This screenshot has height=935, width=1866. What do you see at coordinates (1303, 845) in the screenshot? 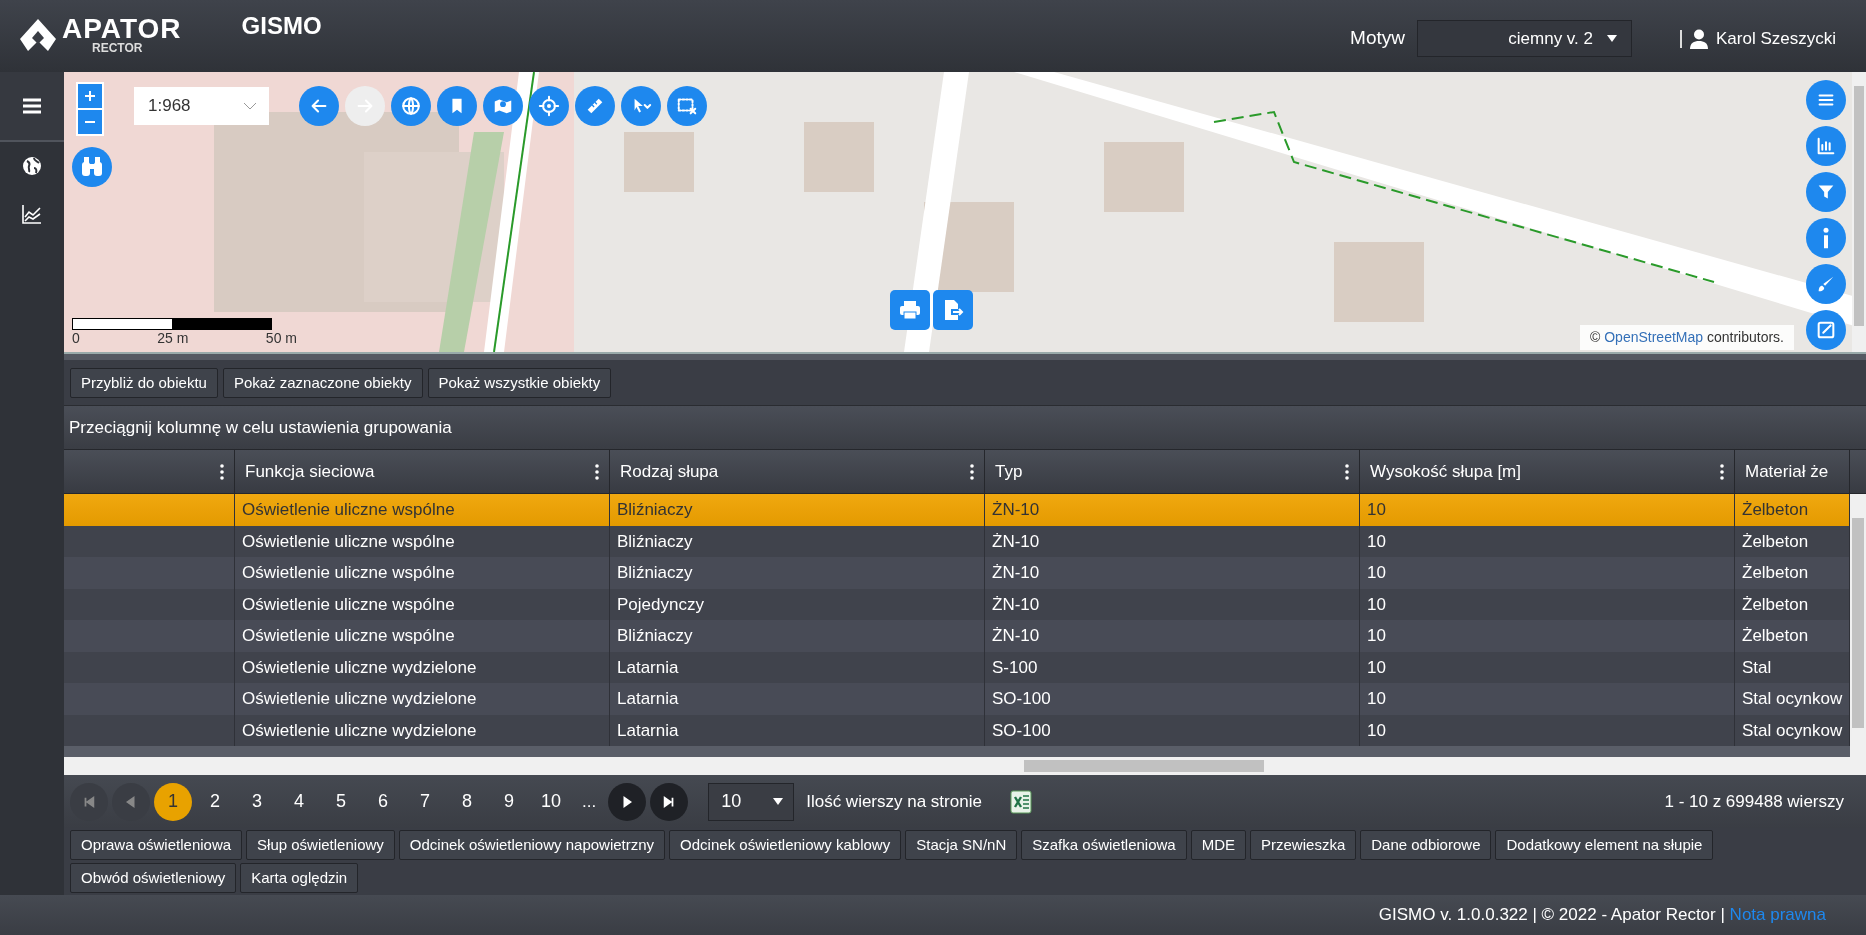
I see `layer-button: Przewieszka` at bounding box center [1303, 845].